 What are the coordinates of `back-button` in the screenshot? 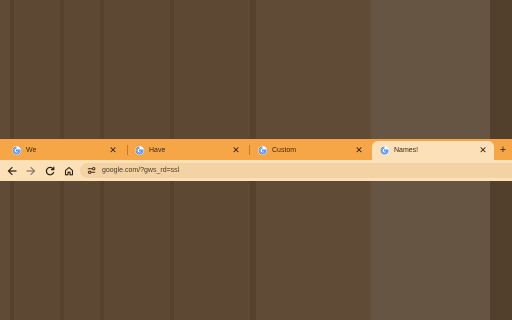 It's located at (12, 171).